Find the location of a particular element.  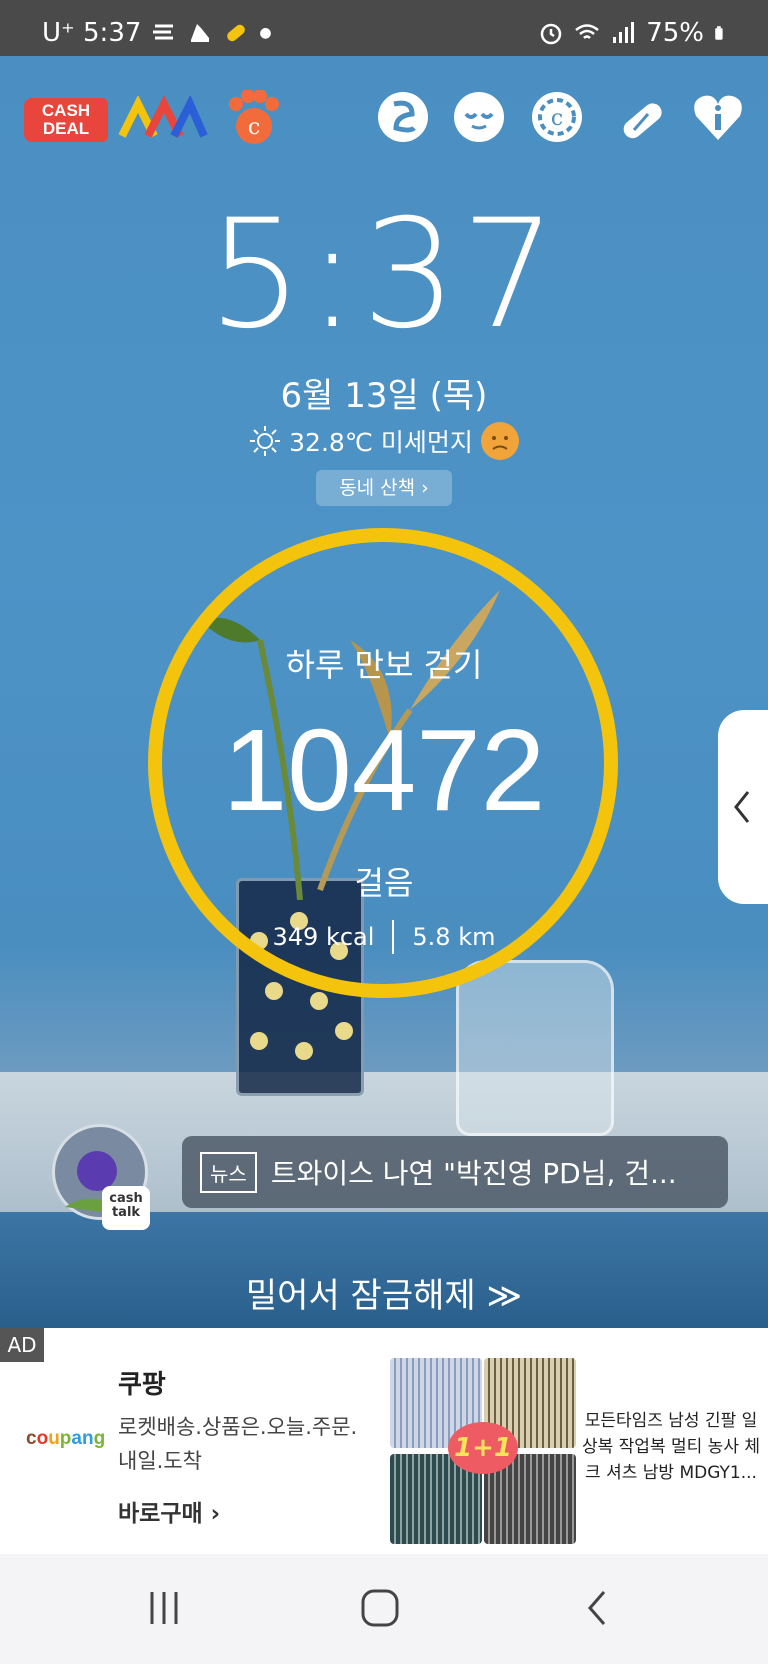

recent-apps-icon is located at coordinates (164, 1609).